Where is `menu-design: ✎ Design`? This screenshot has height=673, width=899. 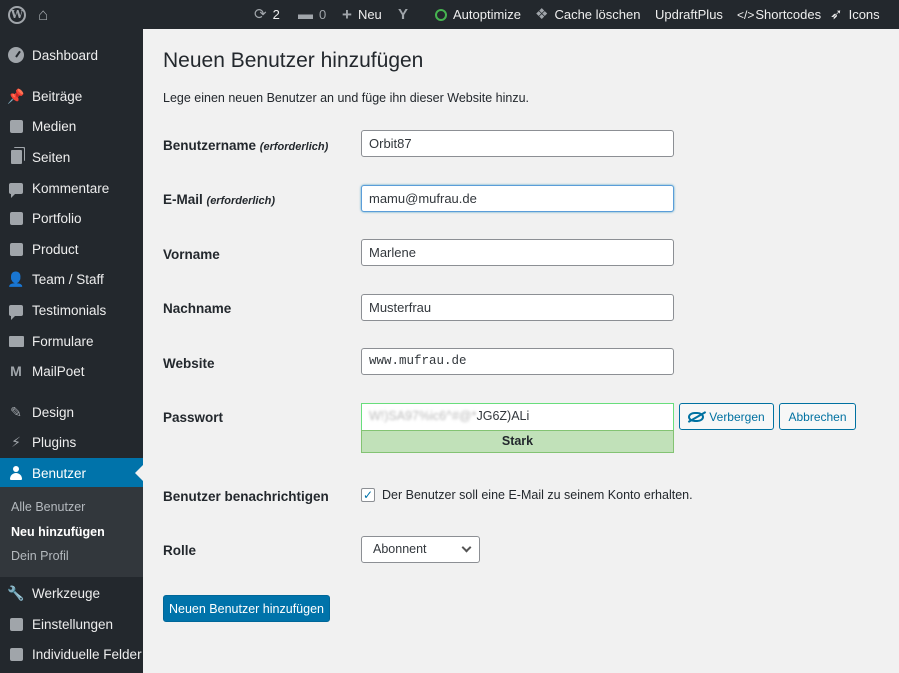
menu-design: ✎ Design is located at coordinates (71, 412).